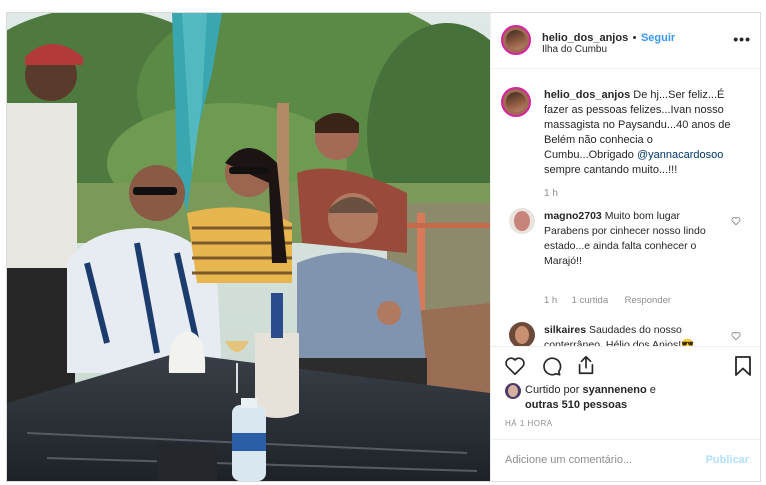  I want to click on commenter-avatar-magno2703, so click(522, 221).